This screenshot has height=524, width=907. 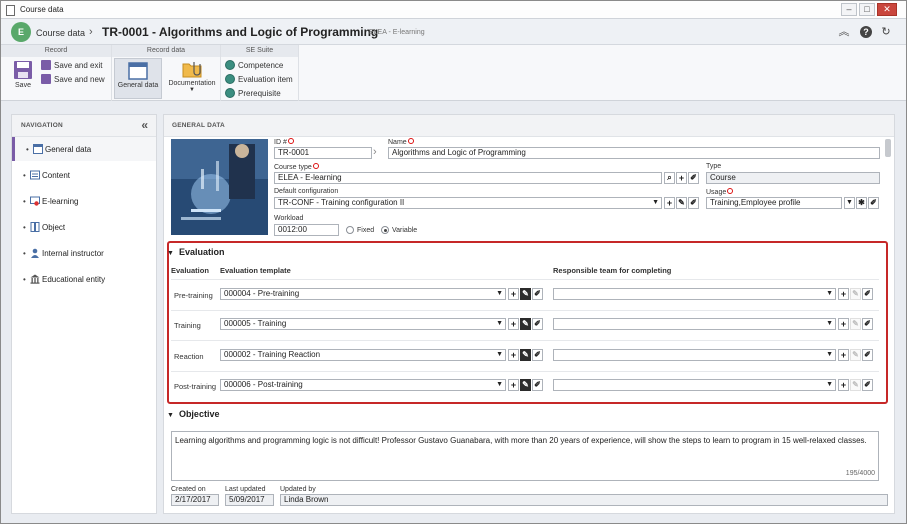 I want to click on course-picture, so click(x=219, y=187).